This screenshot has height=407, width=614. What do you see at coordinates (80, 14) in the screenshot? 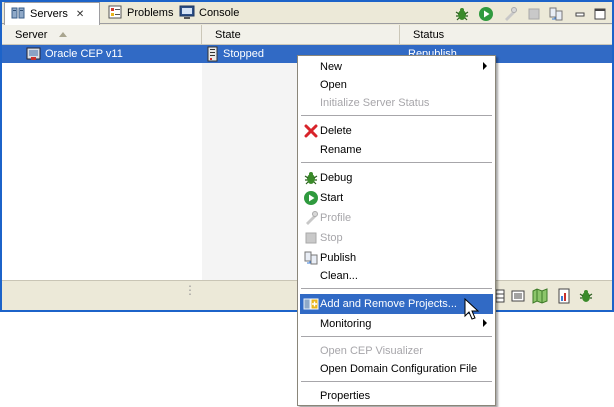
I see `close-icon: ✕` at bounding box center [80, 14].